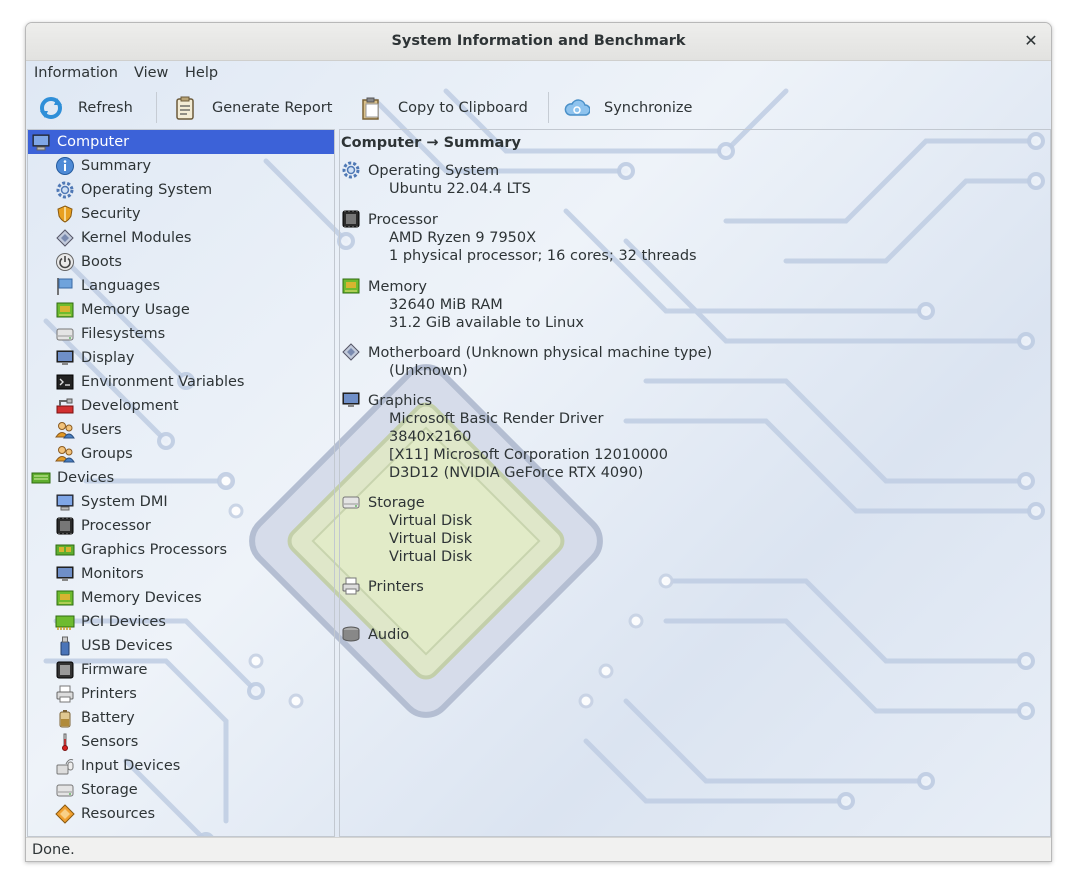  Describe the element at coordinates (496, 419) in the screenshot. I see `section-value: Microsoft Basic Render Driver` at that location.